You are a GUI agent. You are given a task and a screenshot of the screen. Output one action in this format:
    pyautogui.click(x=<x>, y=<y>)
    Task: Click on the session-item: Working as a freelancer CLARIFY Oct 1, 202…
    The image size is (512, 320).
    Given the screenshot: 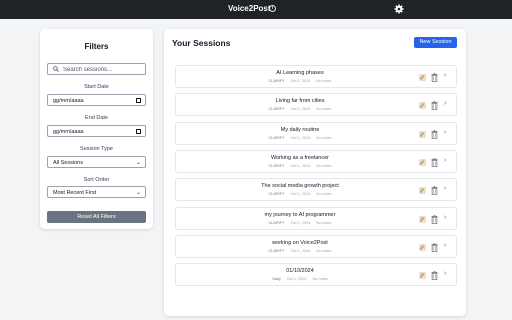 What is the action you would take?
    pyautogui.click(x=316, y=161)
    